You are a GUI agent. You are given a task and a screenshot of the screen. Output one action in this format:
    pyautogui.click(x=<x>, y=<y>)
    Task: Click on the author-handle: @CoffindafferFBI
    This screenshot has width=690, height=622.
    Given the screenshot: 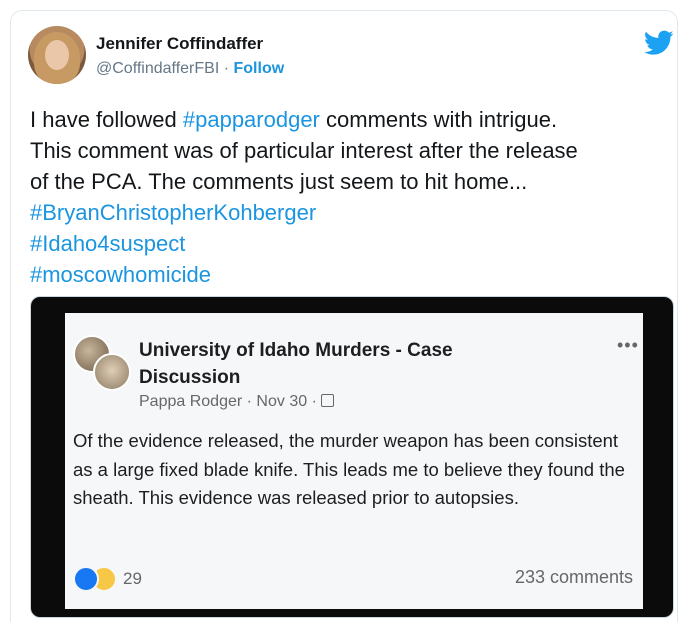 What is the action you would take?
    pyautogui.click(x=157, y=68)
    